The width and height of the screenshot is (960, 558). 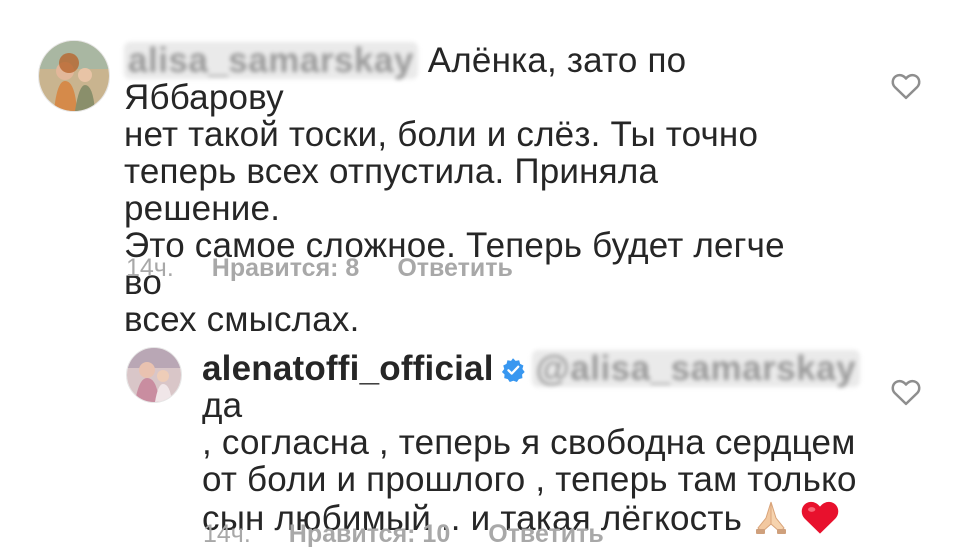 I want to click on comment-line: теперь всех отпустила. Приняла решение., so click(x=391, y=190).